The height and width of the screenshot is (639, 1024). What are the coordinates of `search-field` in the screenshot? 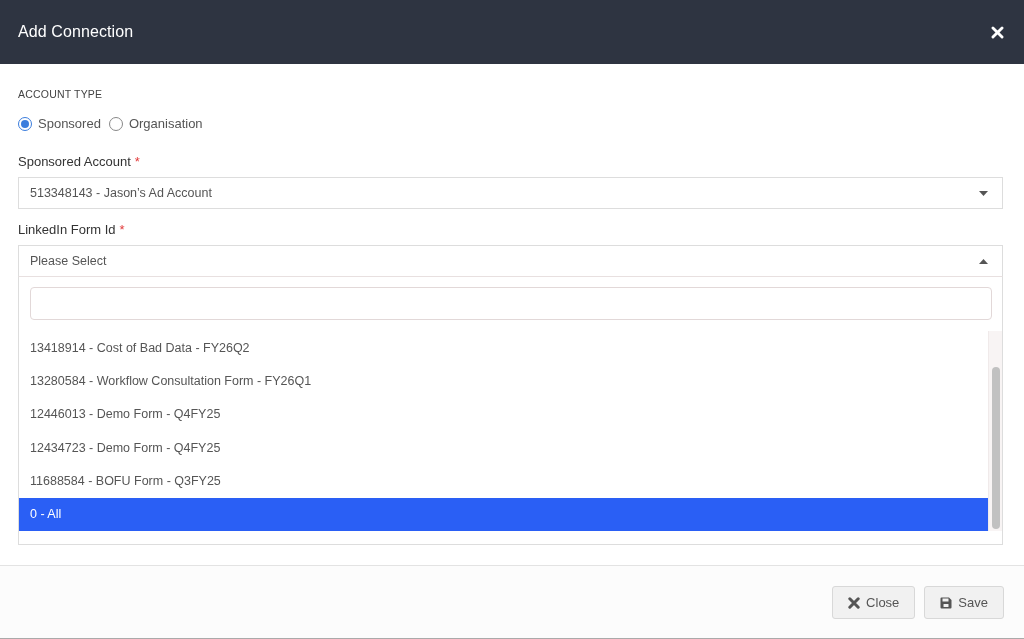 It's located at (511, 303).